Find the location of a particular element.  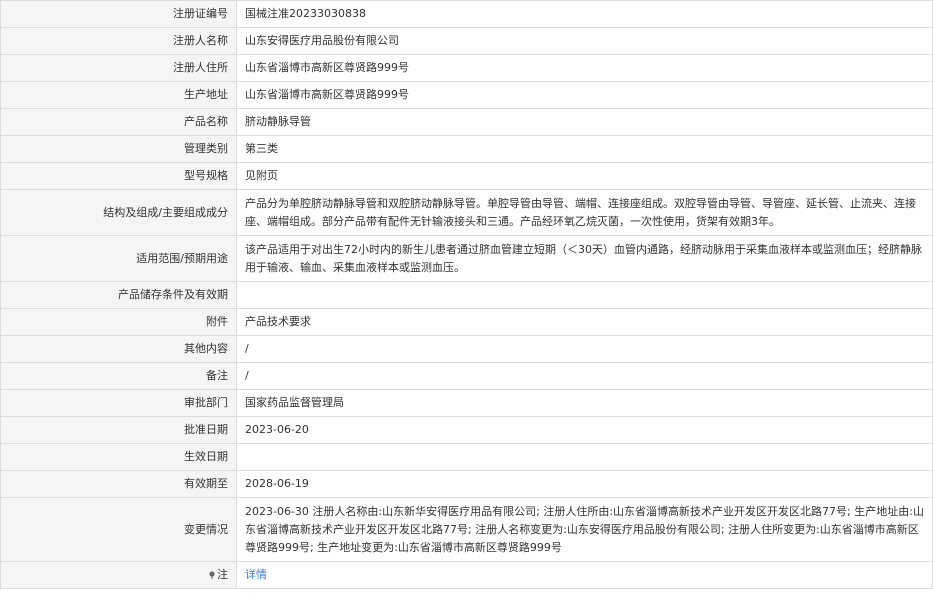

row-label: 备注 is located at coordinates (118, 376).